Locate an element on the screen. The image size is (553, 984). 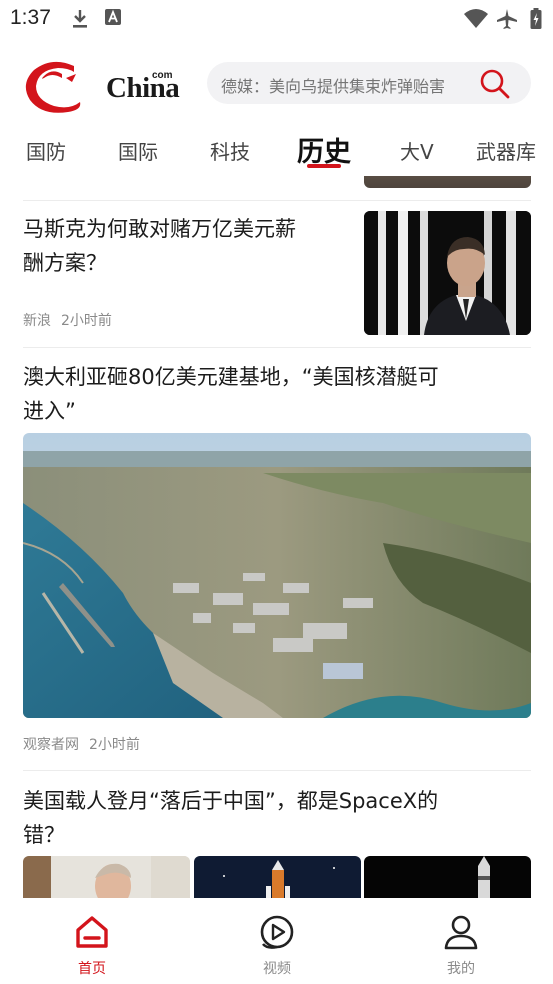
user-icon is located at coordinates (461, 935).